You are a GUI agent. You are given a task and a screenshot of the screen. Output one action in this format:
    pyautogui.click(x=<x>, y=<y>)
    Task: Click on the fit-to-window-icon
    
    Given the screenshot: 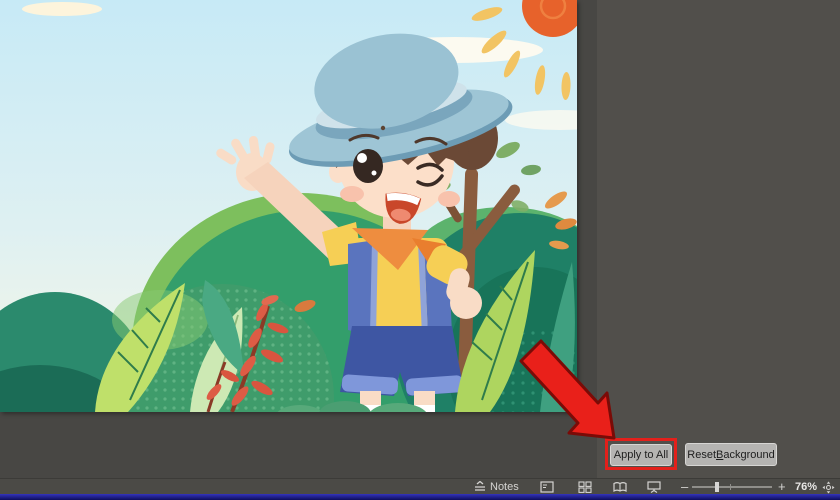 What is the action you would take?
    pyautogui.click(x=828, y=487)
    